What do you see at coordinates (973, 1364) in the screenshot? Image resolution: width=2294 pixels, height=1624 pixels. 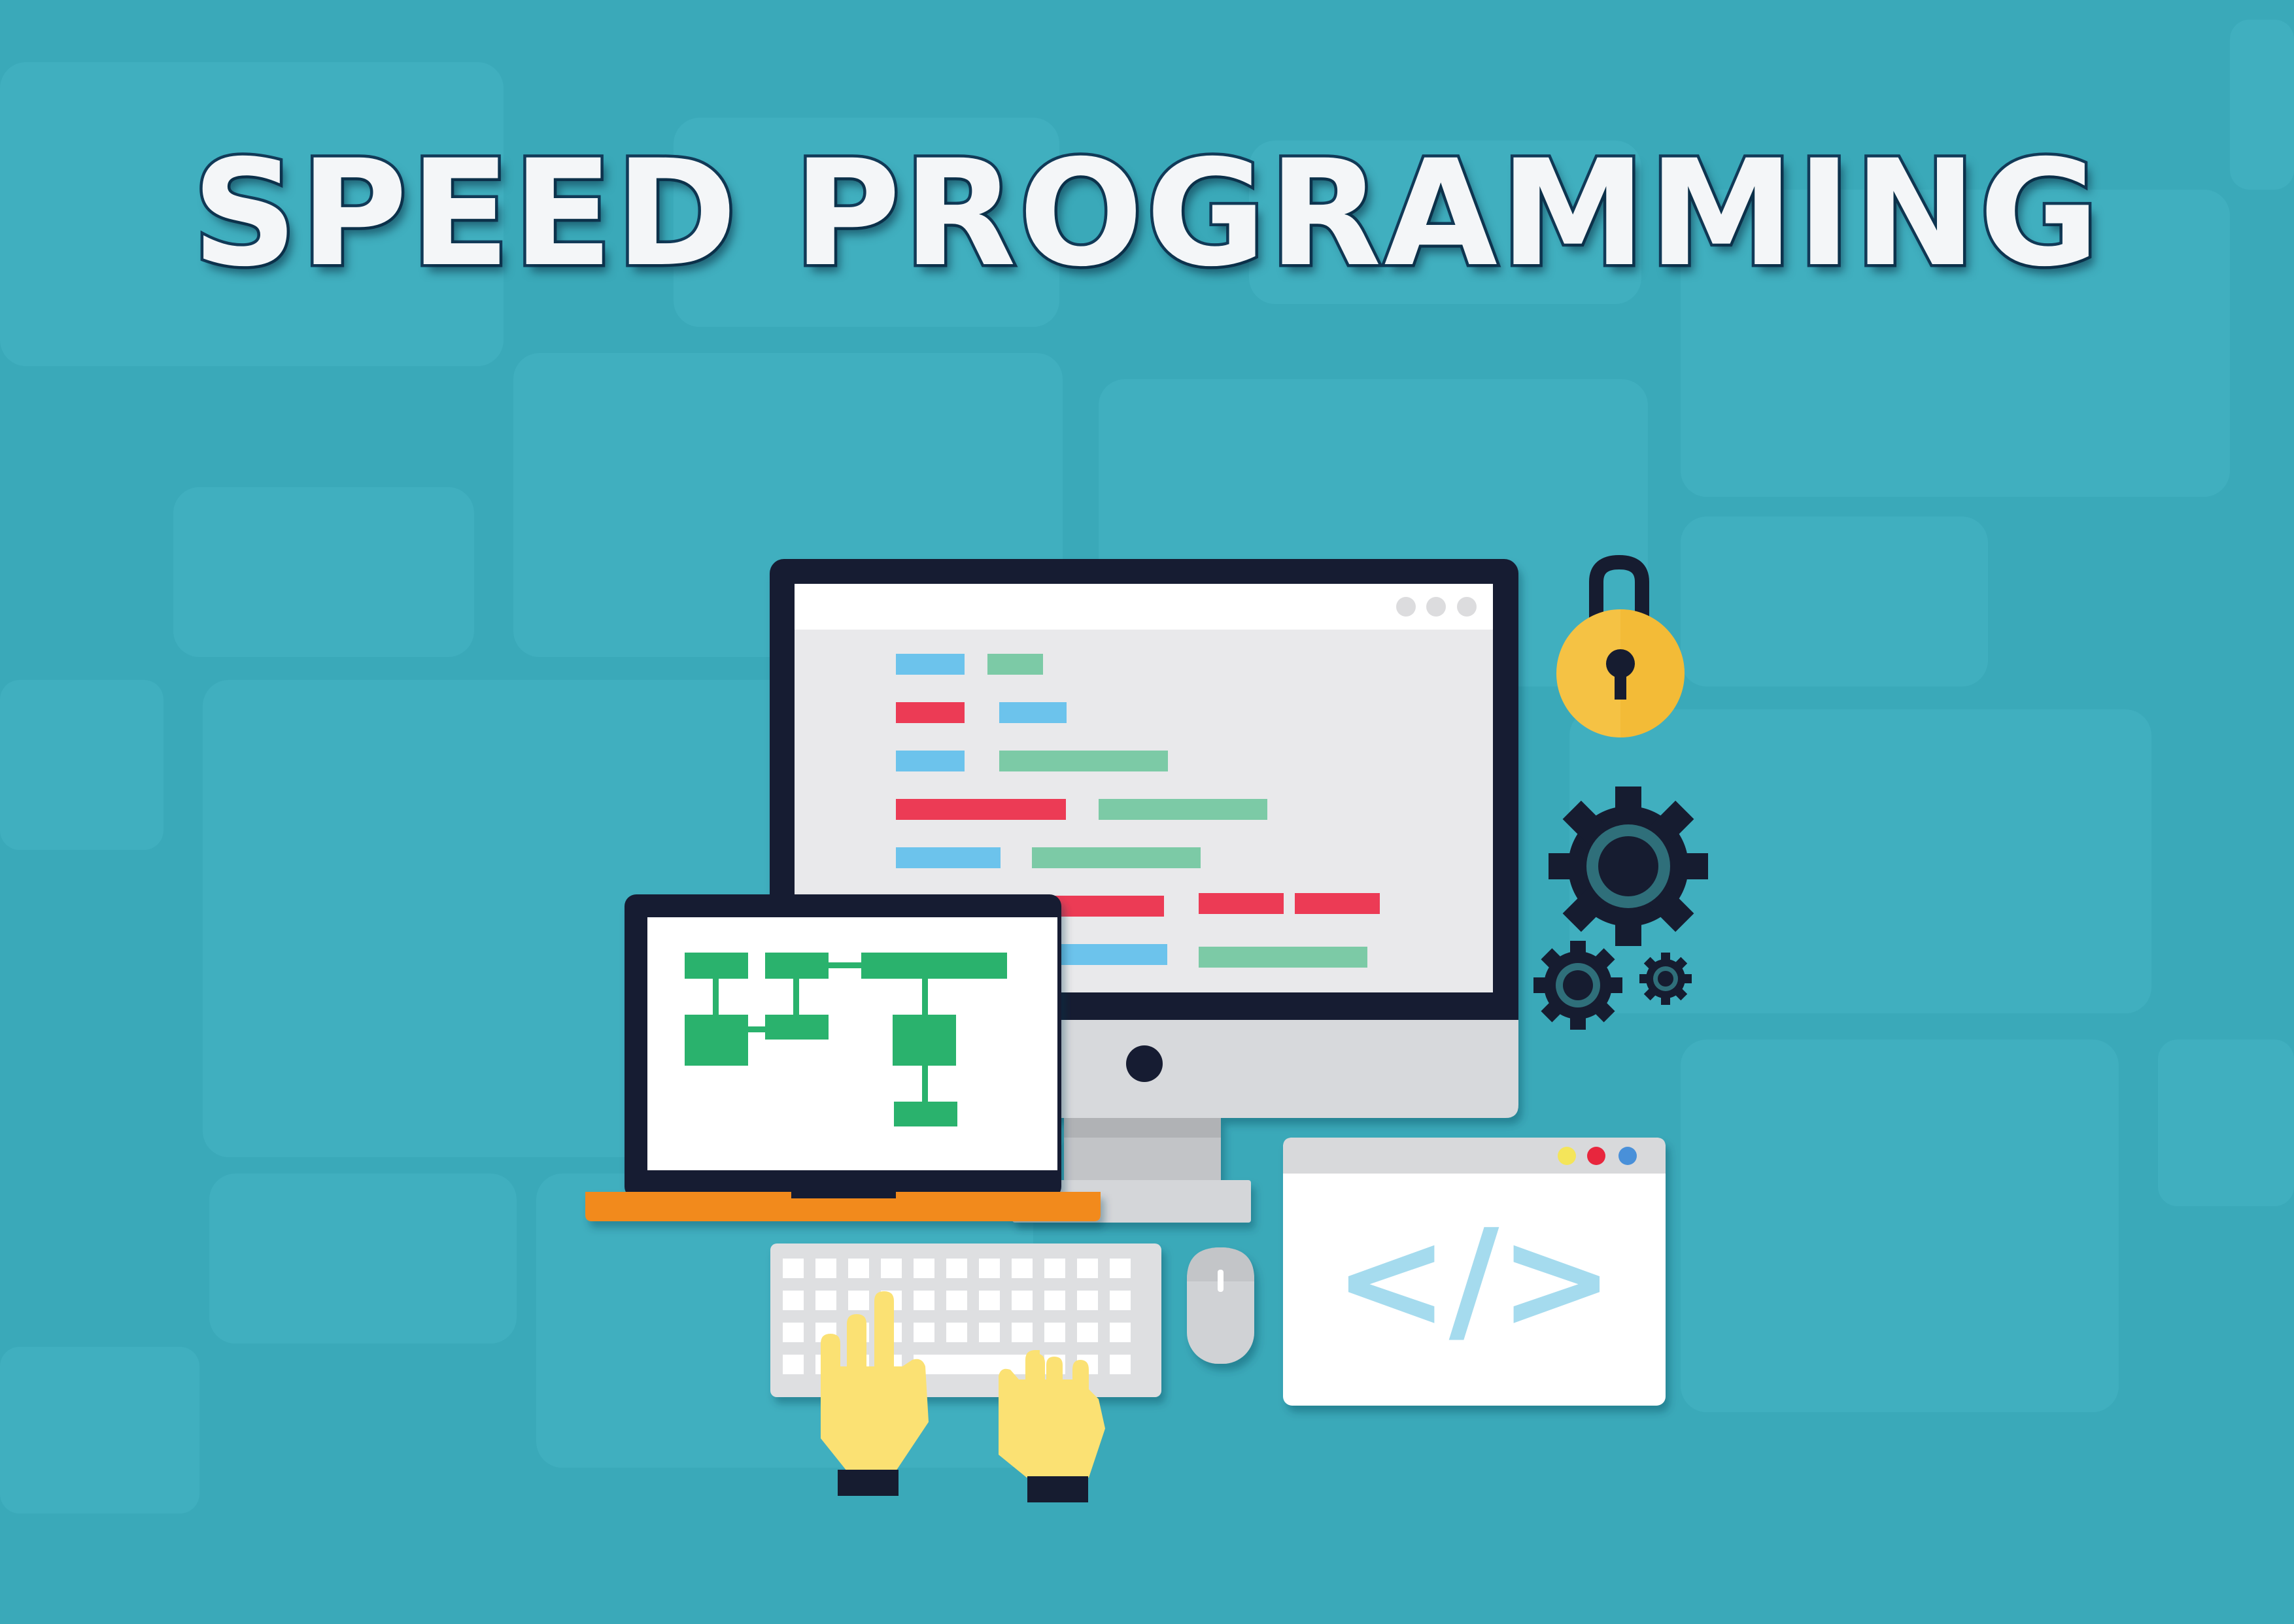 I see `keyboard-spacebar` at bounding box center [973, 1364].